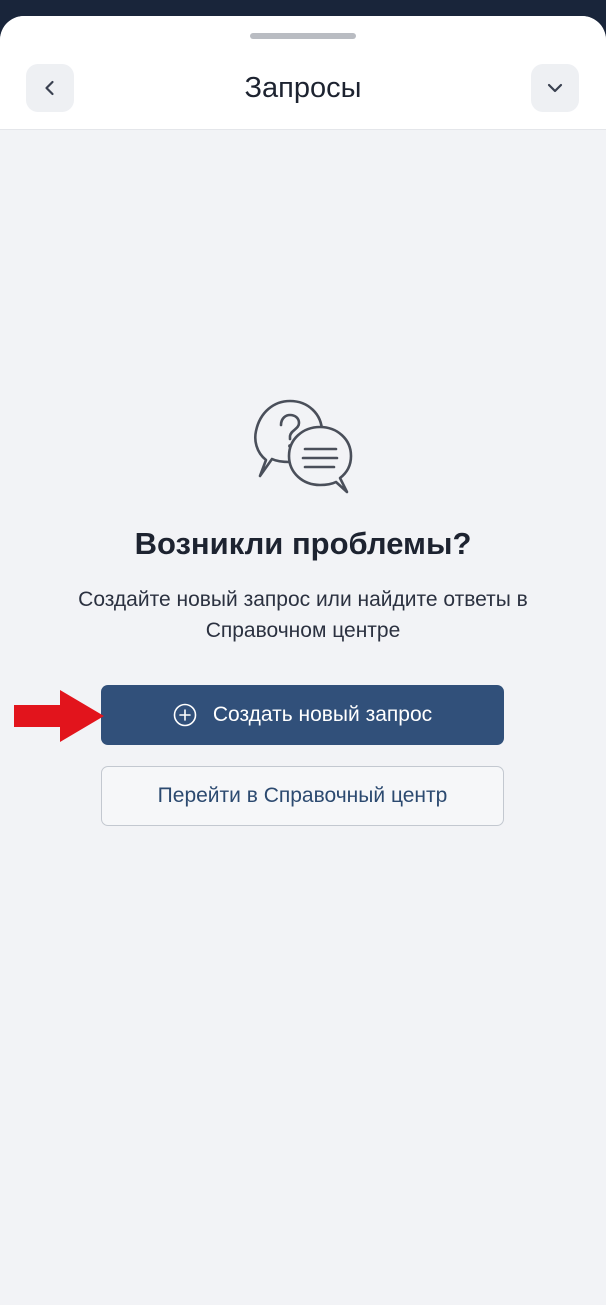 This screenshot has height=1305, width=606. I want to click on help-center-button: Перейти в Справочный центр, so click(302, 796).